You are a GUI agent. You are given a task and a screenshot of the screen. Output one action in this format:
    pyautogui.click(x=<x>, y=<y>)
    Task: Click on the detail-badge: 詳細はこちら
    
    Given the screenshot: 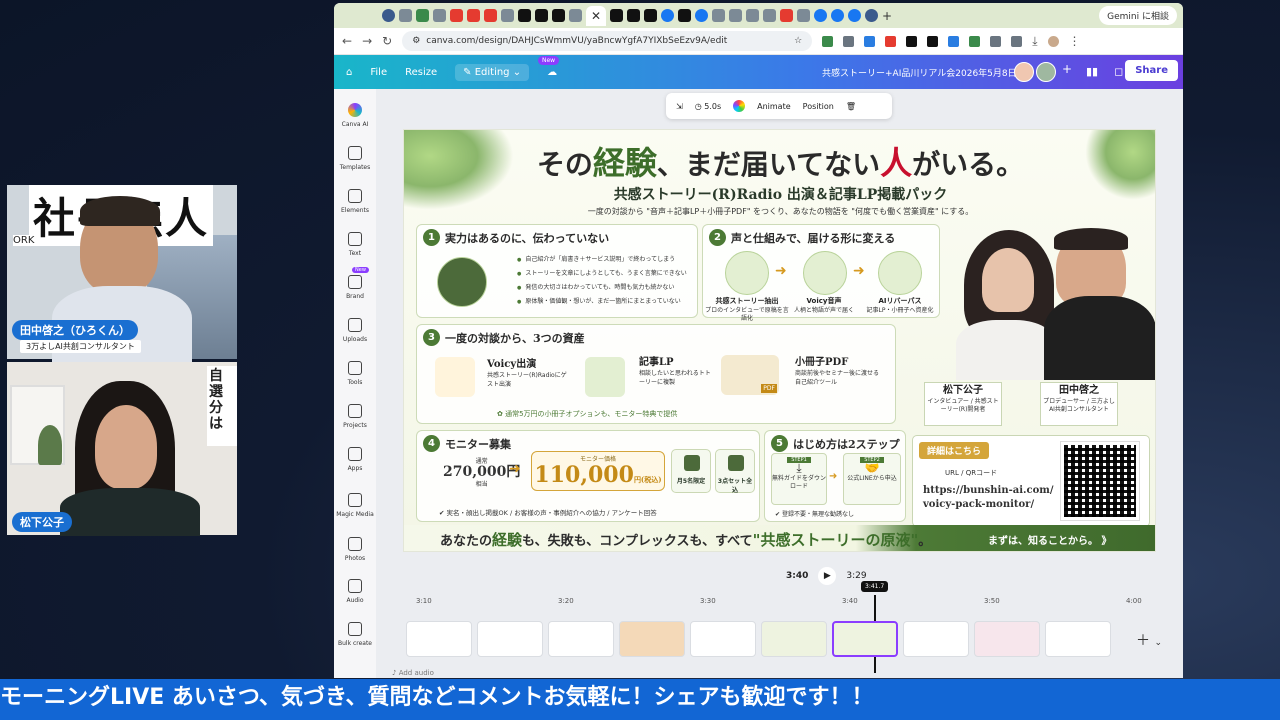 What is the action you would take?
    pyautogui.click(x=954, y=450)
    